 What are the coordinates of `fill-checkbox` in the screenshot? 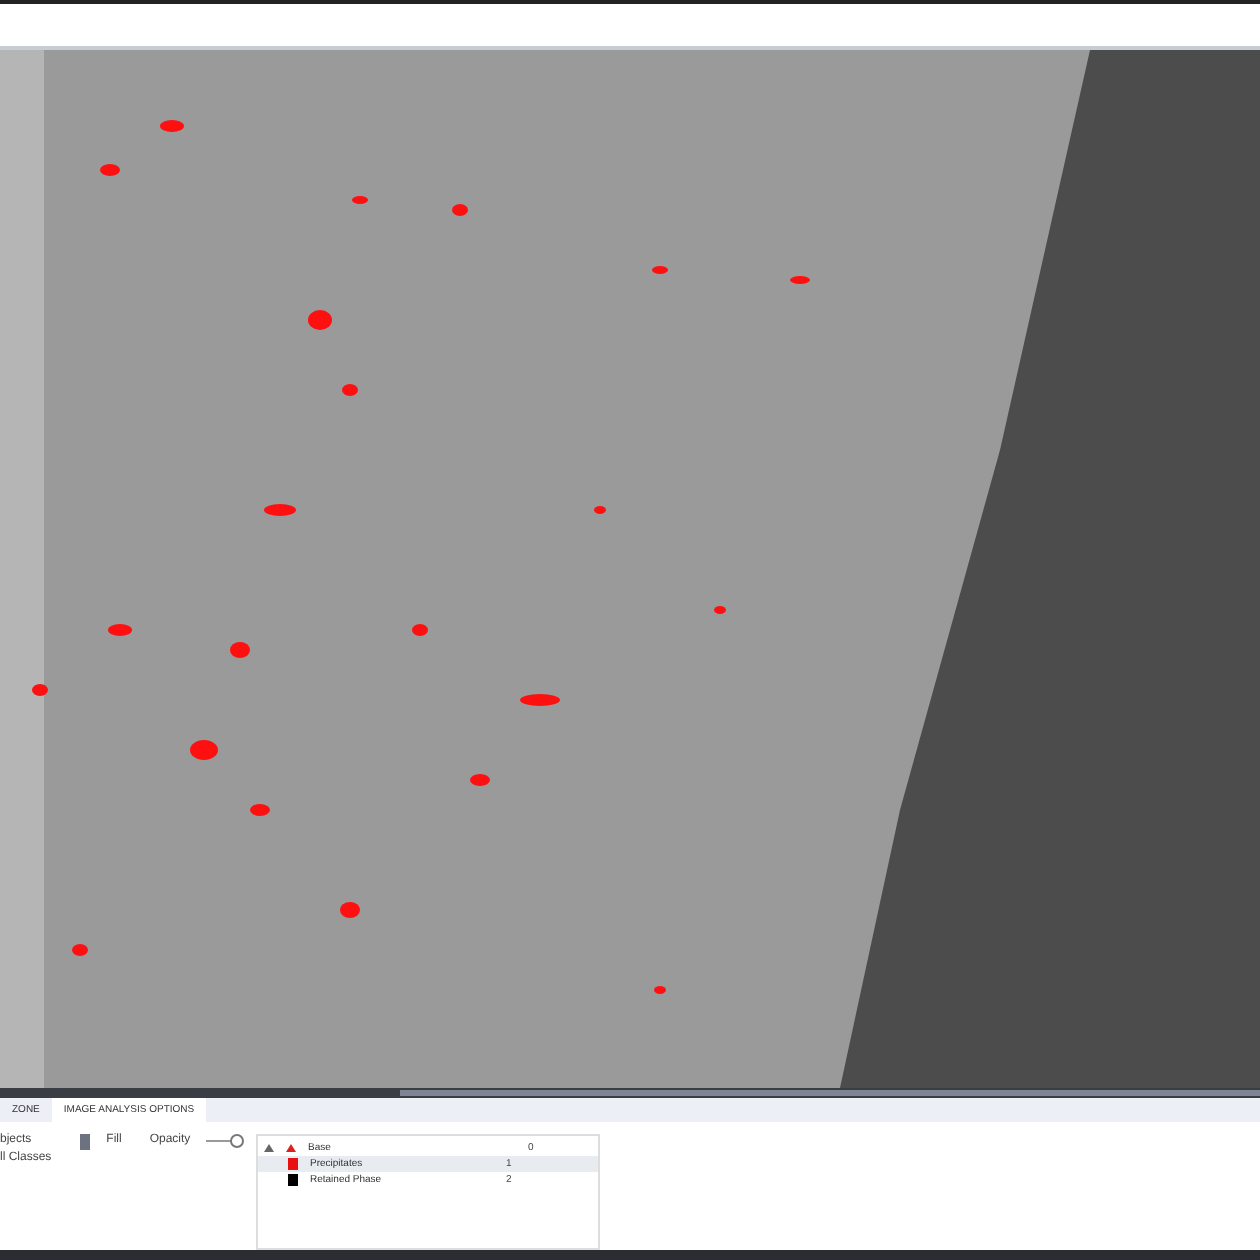 It's located at (85, 1142).